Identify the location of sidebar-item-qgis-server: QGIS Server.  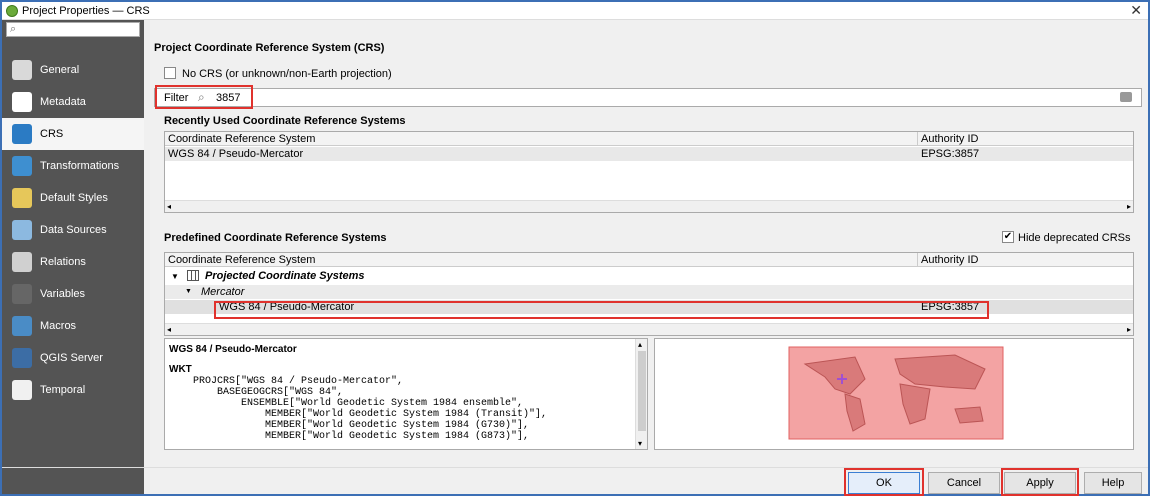
(73, 358).